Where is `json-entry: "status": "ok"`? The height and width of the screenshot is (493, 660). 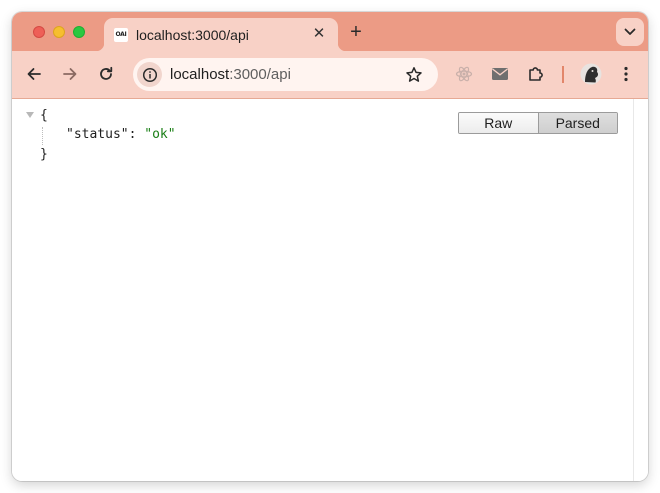
json-entry: "status": "ok" is located at coordinates (121, 134).